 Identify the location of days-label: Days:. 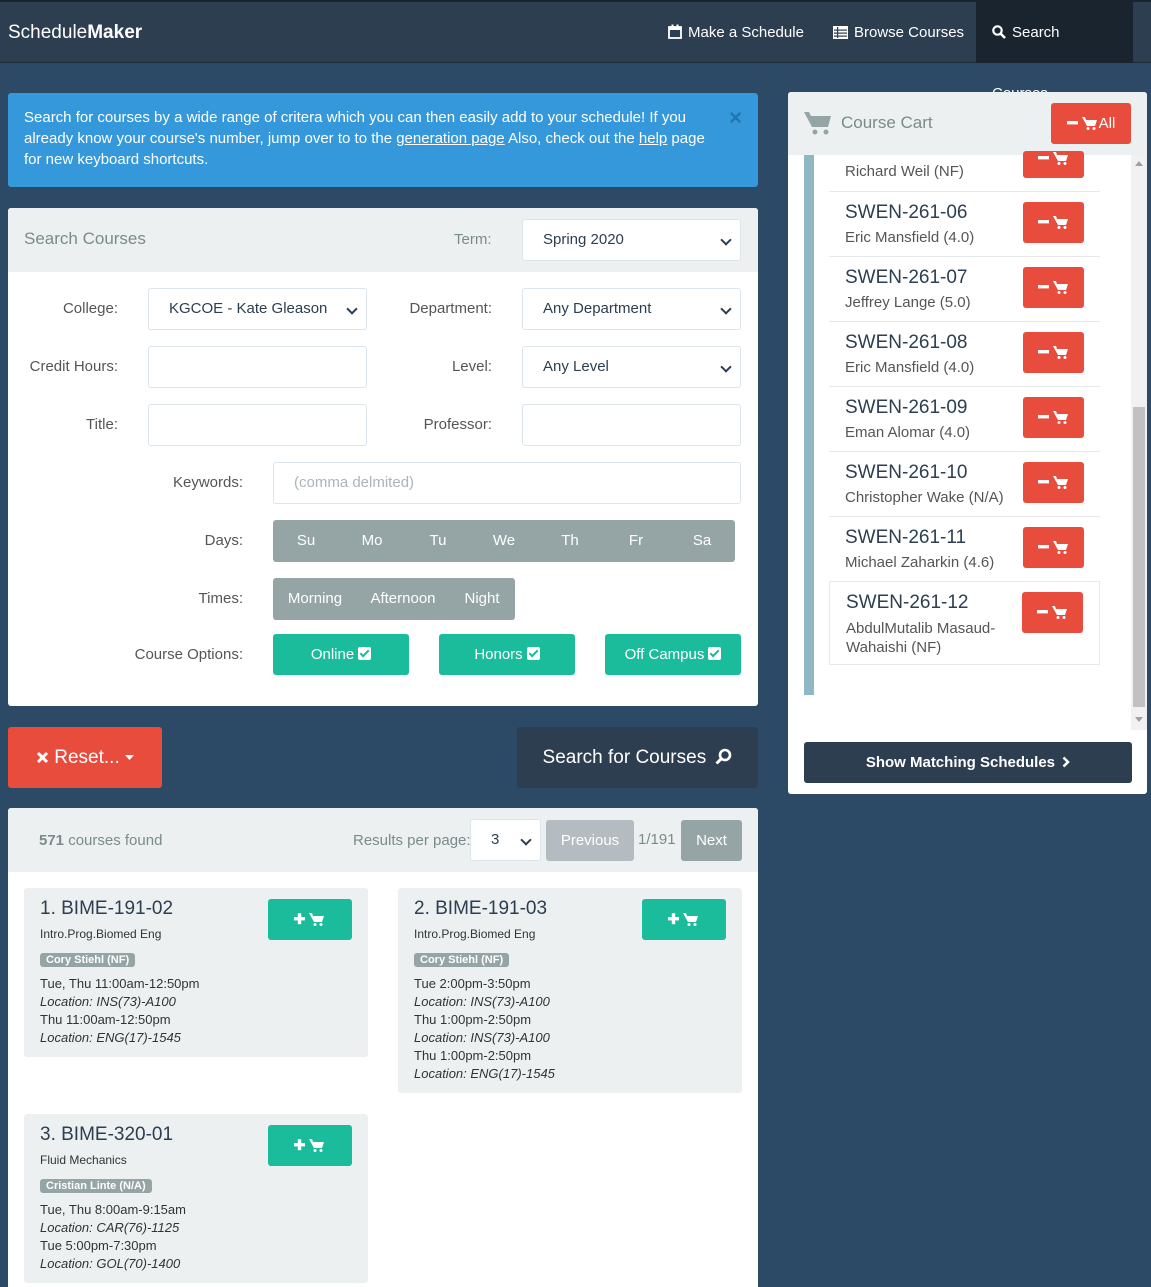
(223, 540).